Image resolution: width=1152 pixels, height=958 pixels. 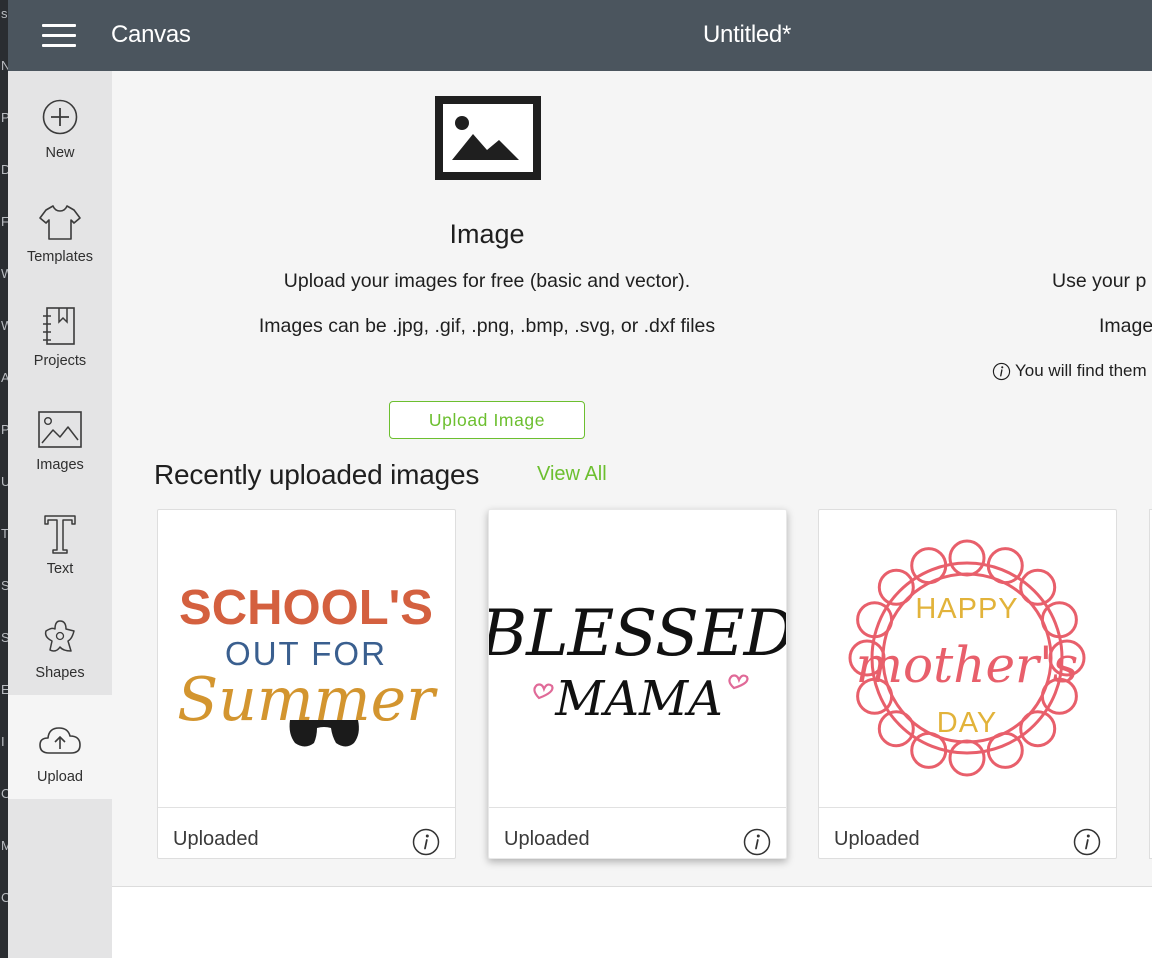 What do you see at coordinates (60, 465) in the screenshot?
I see `sidebar-item-label: Images` at bounding box center [60, 465].